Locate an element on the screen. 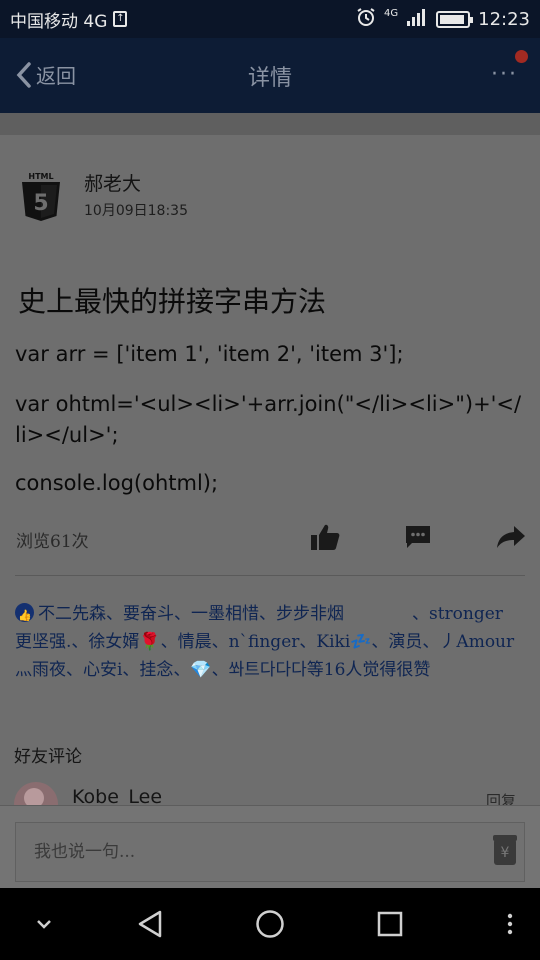 This screenshot has width=540, height=960. status-bar: 中国移动 4G ↑ 4G 12:23 is located at coordinates (270, 19).